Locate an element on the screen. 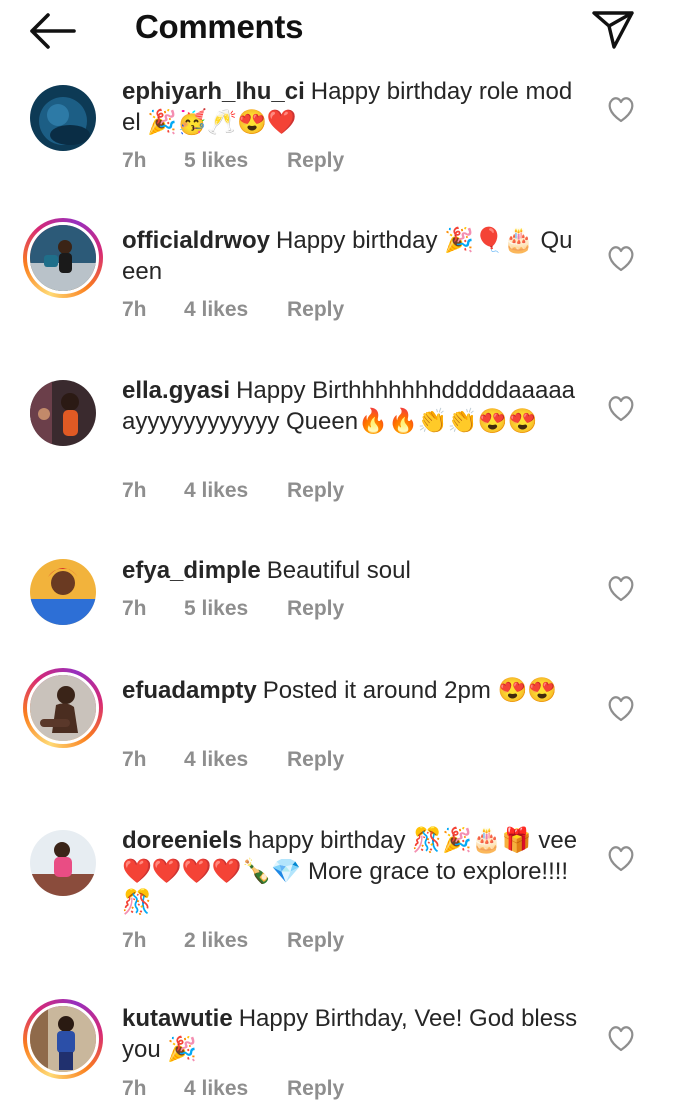 The width and height of the screenshot is (673, 1108). comment-username: ephiyarh_lhu_ci is located at coordinates (213, 91).